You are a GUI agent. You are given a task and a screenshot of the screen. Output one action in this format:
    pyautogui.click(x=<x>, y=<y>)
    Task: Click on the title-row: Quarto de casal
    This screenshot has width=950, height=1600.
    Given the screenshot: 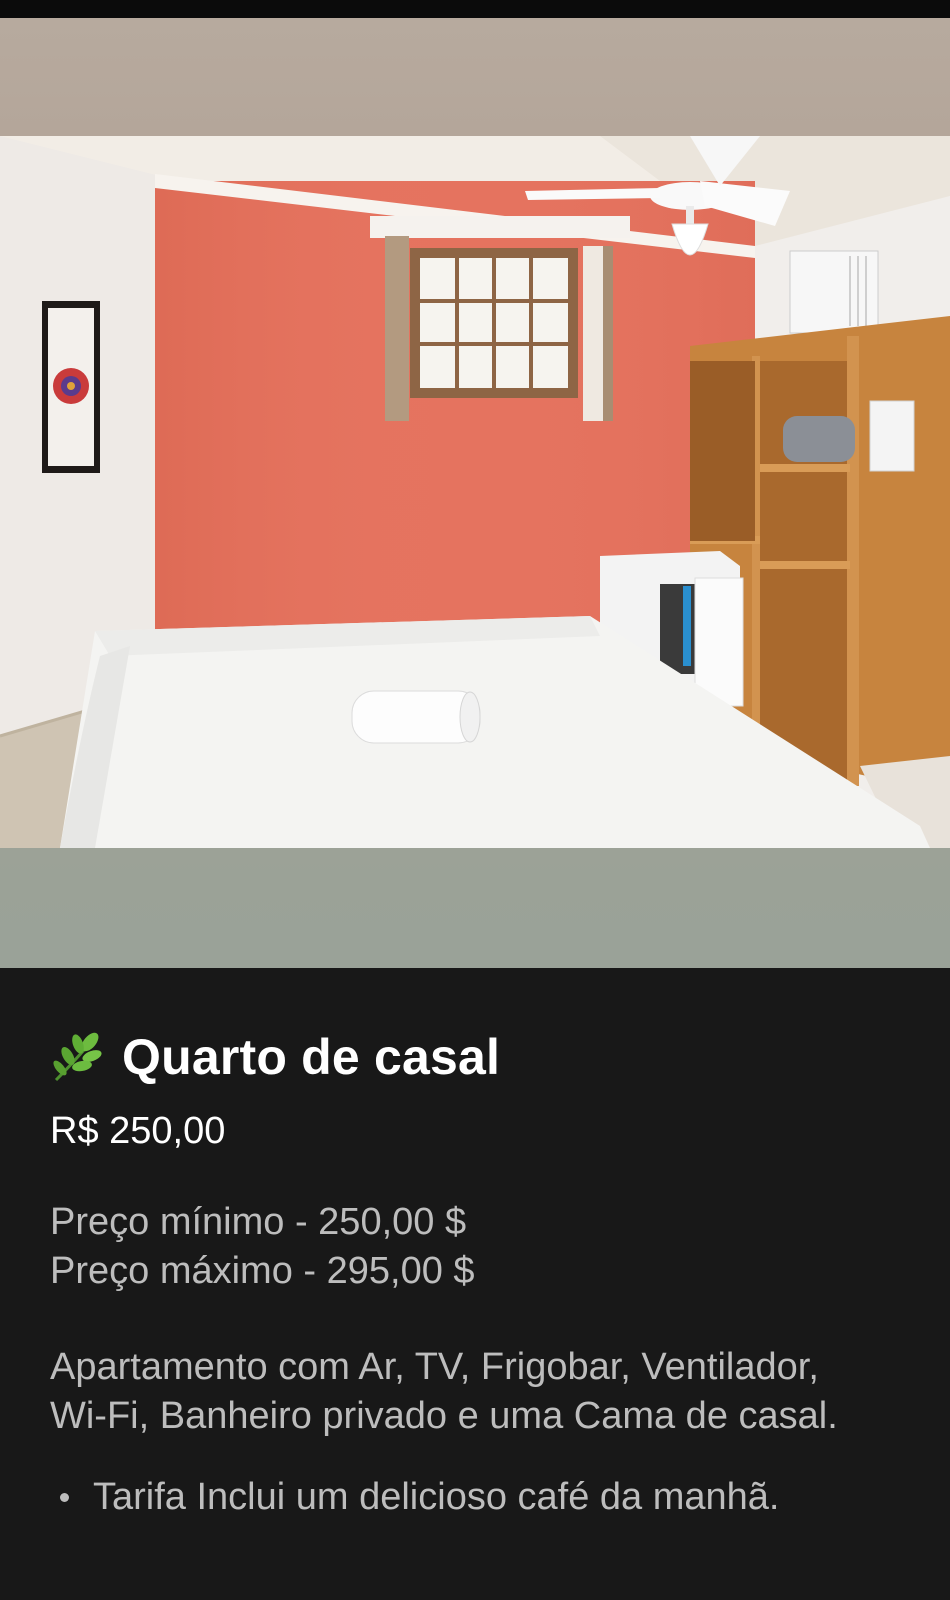 What is the action you would take?
    pyautogui.click(x=275, y=1057)
    